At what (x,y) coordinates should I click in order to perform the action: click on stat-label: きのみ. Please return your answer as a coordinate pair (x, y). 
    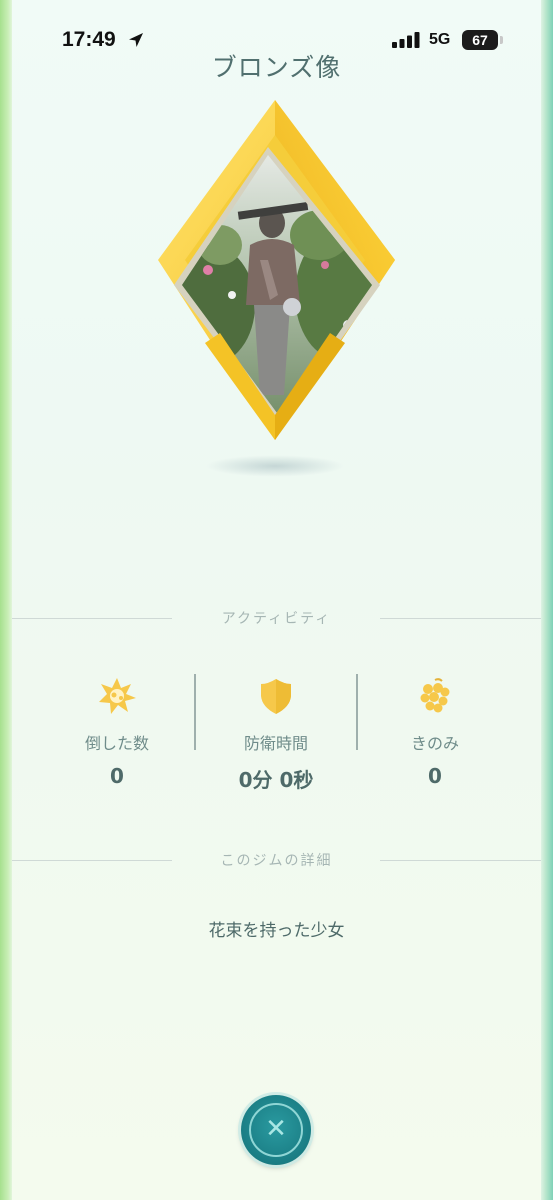
    Looking at the image, I should click on (434, 743).